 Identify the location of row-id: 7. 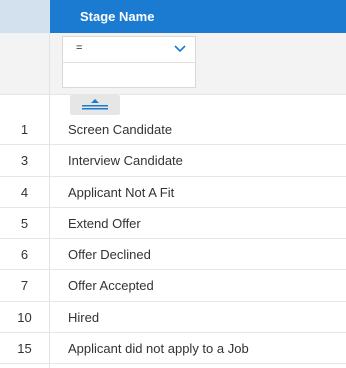
(25, 285).